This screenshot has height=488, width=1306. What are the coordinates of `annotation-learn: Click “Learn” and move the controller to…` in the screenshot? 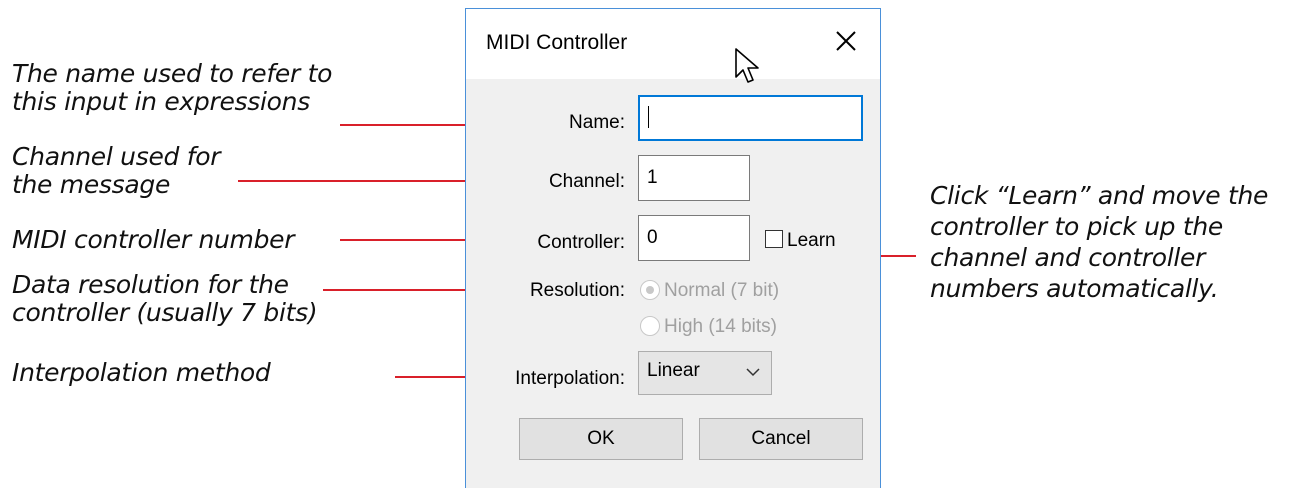 It's located at (1099, 242).